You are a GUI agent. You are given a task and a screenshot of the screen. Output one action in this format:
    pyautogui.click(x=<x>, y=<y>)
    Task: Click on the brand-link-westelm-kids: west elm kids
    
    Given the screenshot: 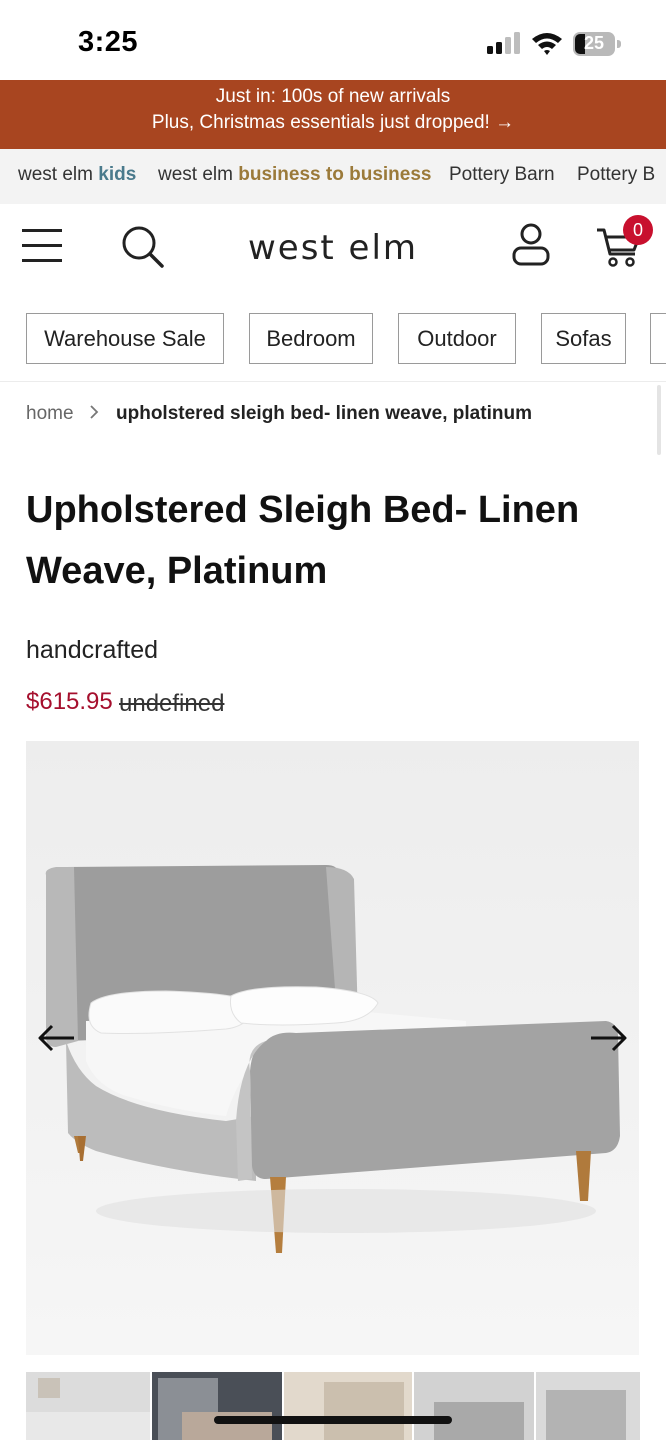 What is the action you would take?
    pyautogui.click(x=77, y=175)
    